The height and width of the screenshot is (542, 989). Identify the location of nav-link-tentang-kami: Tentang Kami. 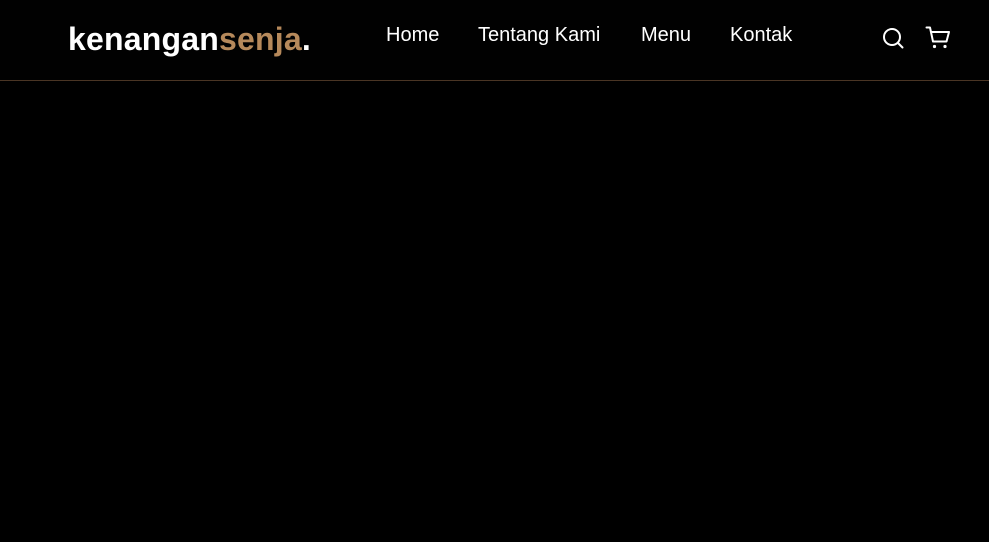
(539, 35).